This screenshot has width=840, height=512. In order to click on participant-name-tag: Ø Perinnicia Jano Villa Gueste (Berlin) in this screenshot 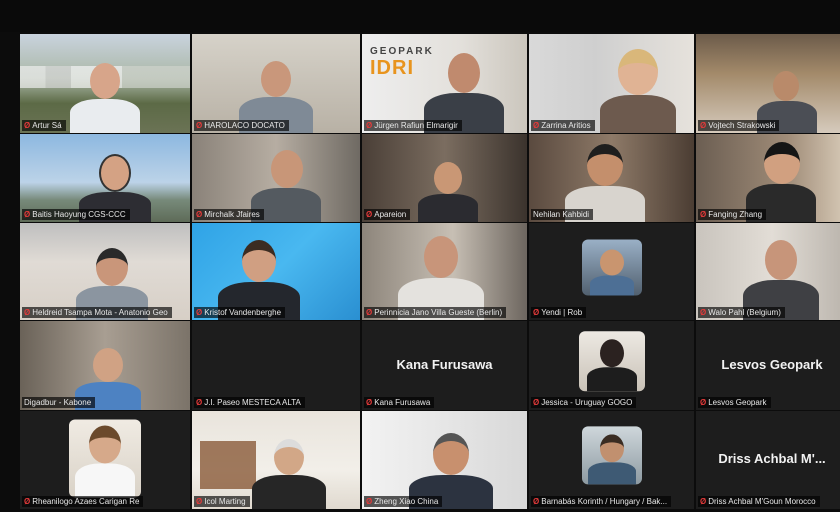, I will do `click(435, 312)`.